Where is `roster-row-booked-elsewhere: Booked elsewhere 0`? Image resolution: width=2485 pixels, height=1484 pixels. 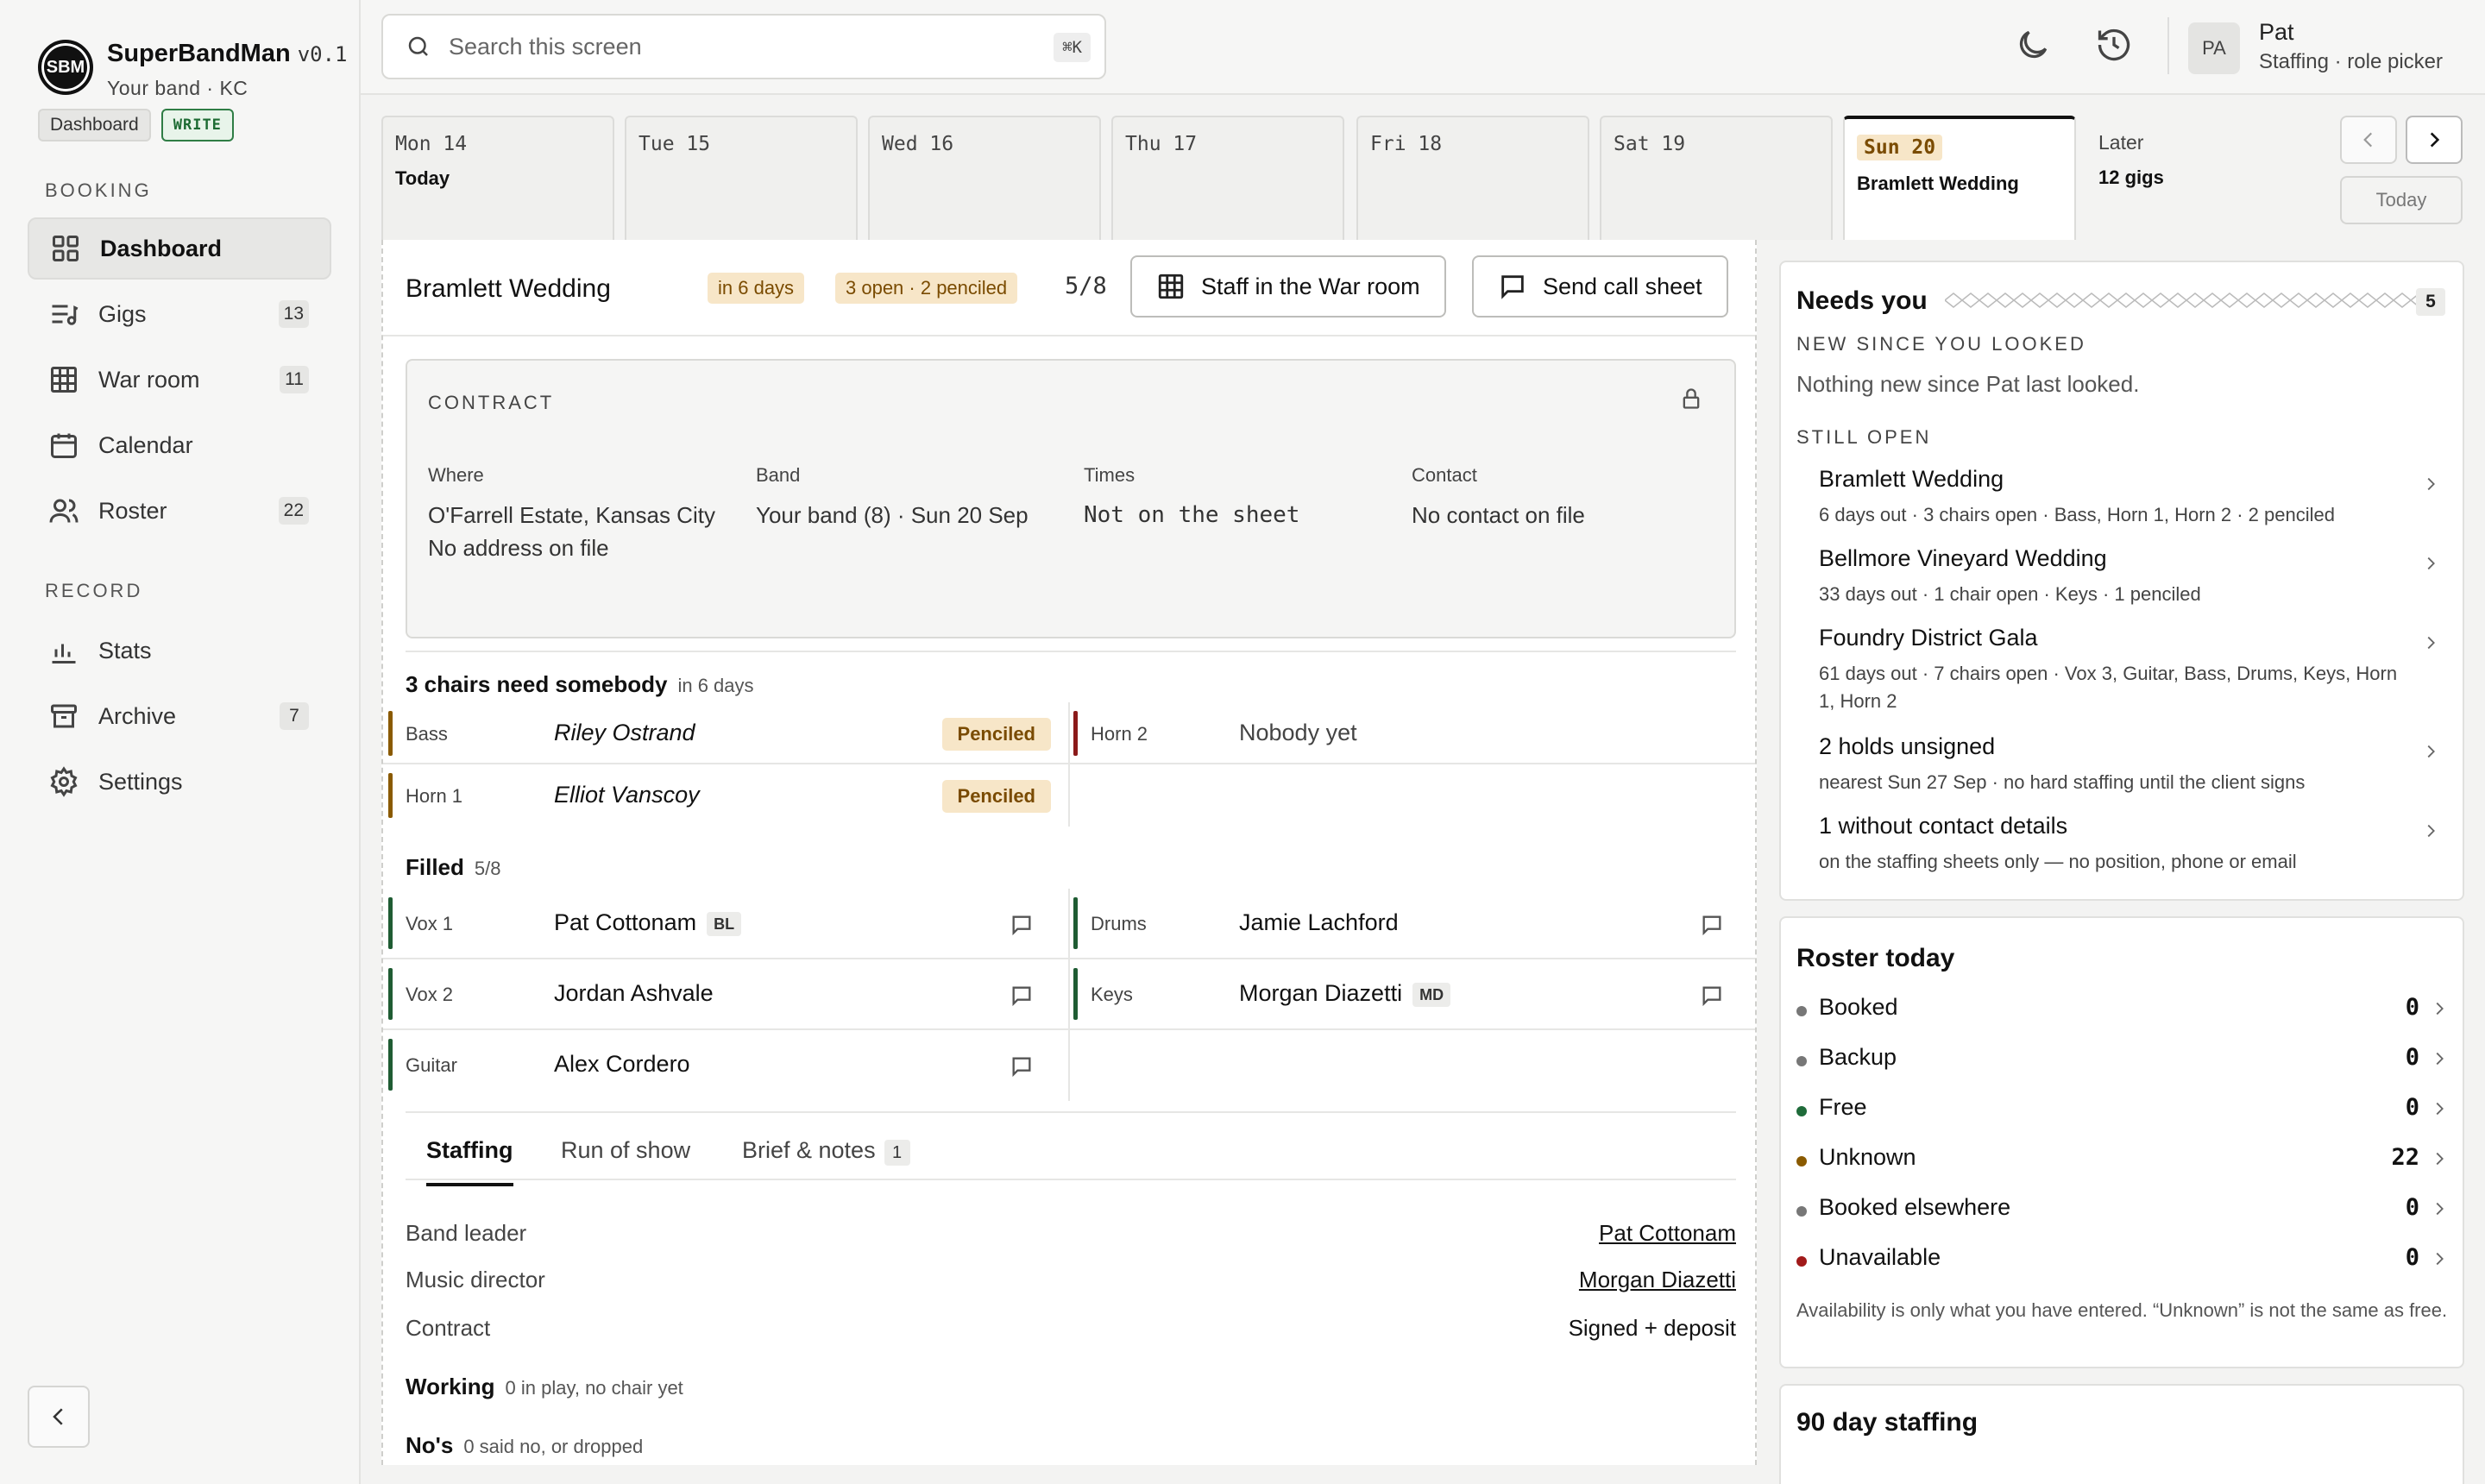
roster-row-booked-elsewhere: Booked elsewhere 0 is located at coordinates (2122, 1211).